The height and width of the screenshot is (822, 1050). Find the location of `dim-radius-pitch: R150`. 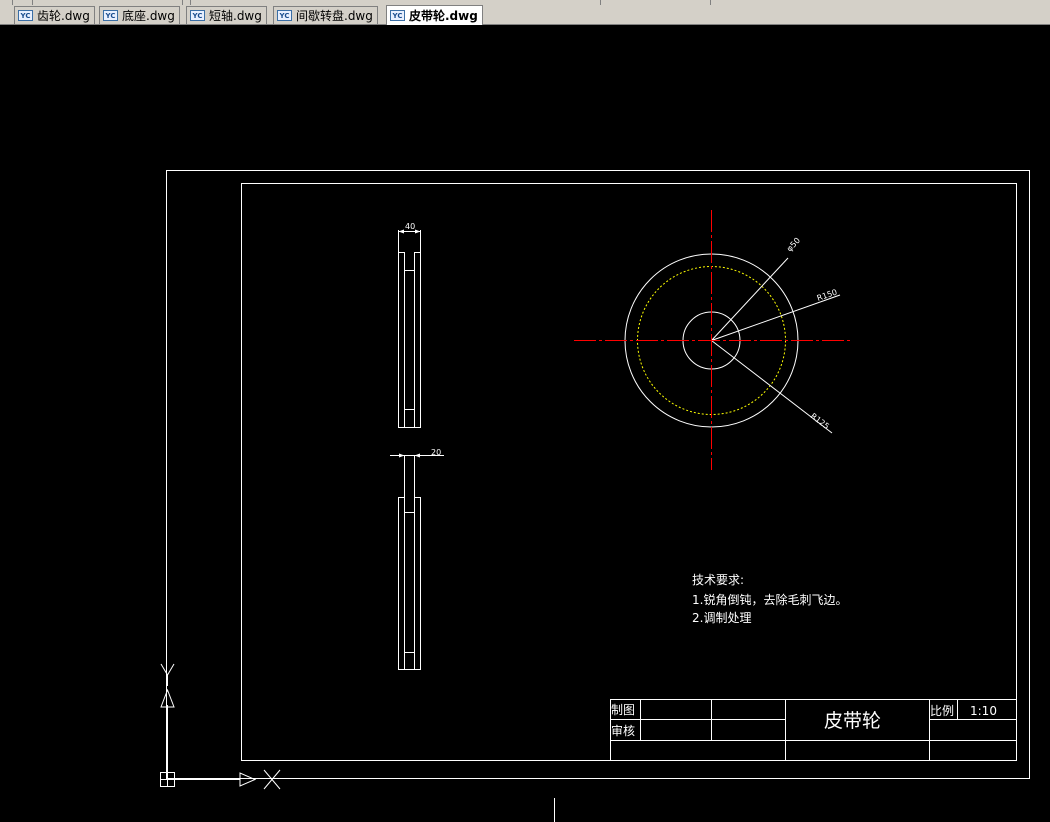

dim-radius-pitch: R150 is located at coordinates (827, 295).